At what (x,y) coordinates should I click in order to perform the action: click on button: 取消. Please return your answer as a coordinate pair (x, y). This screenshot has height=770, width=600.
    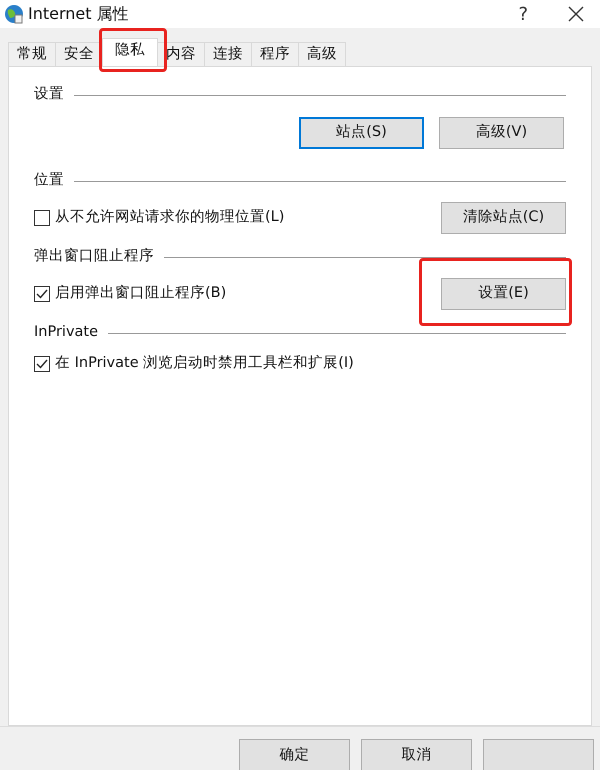
    Looking at the image, I should click on (416, 754).